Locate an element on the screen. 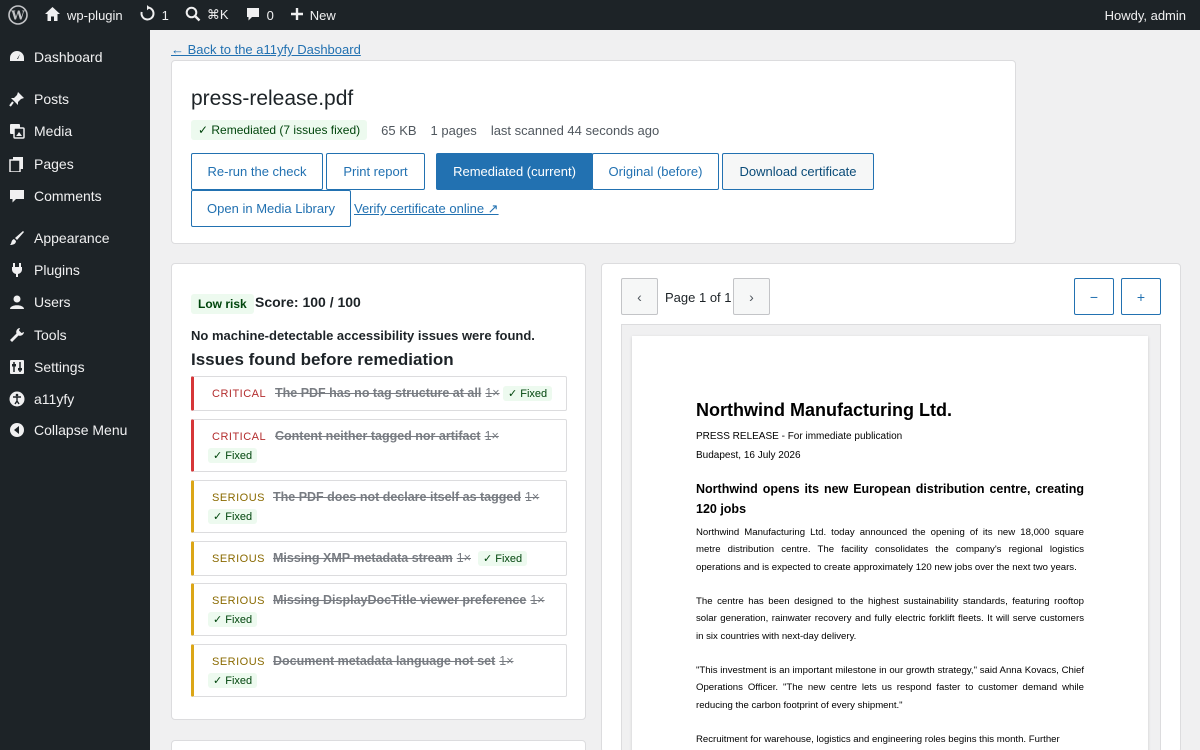 The height and width of the screenshot is (750, 1200). back-to-dashboard-link: ← Back to the a11yfy Dashboard is located at coordinates (266, 49).